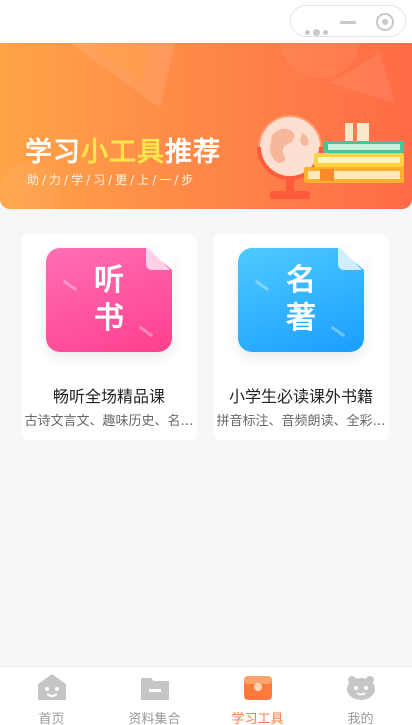 This screenshot has height=725, width=412. Describe the element at coordinates (154, 718) in the screenshot. I see `tab-label: 资料集合` at that location.